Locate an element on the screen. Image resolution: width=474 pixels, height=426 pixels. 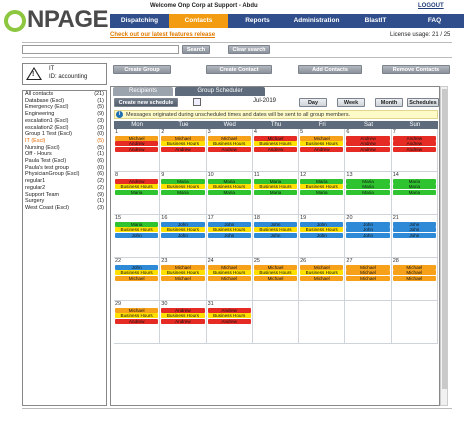
group-list-item: Emergency (Escl) (5) is located at coordinates (64, 107).